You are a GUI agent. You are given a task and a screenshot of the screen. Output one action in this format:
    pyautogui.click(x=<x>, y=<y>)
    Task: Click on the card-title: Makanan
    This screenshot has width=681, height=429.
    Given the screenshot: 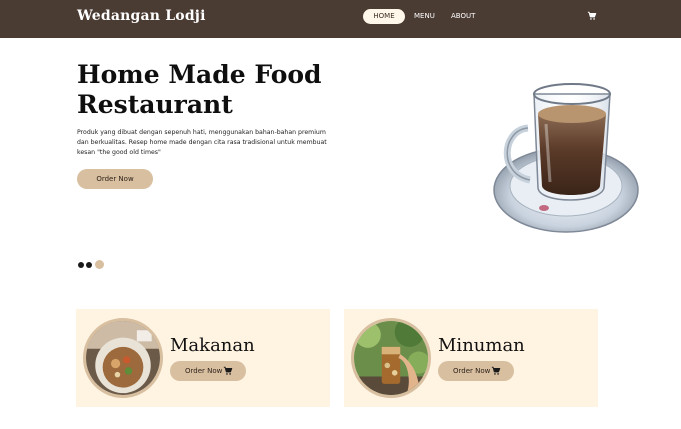 What is the action you would take?
    pyautogui.click(x=212, y=345)
    